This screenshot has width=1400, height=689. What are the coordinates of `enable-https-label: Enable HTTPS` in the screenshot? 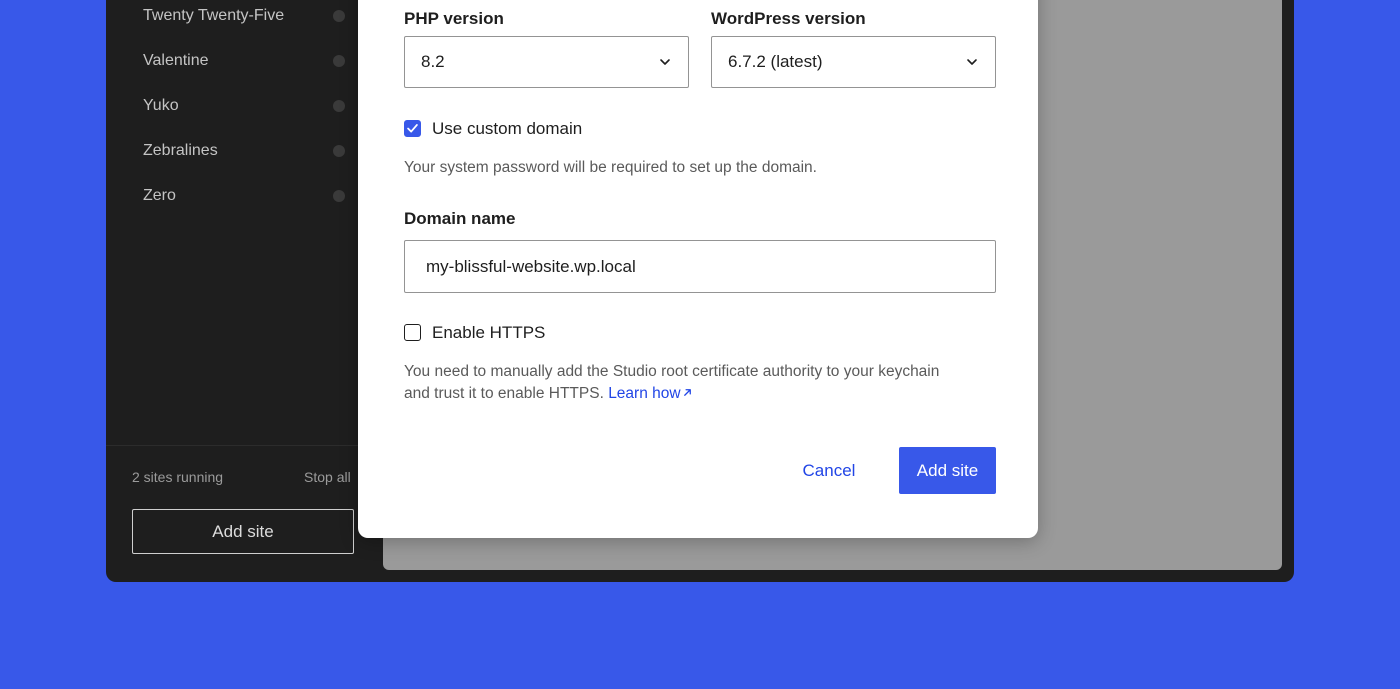 It's located at (488, 333).